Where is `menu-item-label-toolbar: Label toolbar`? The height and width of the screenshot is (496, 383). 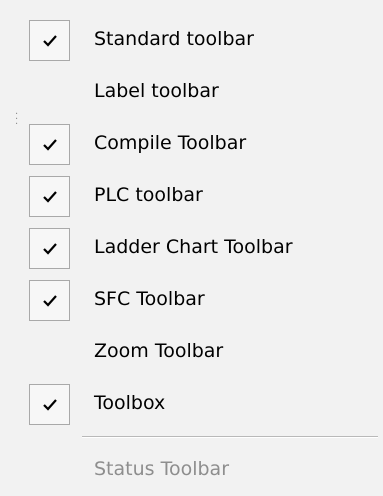
menu-item-label-toolbar: Label toolbar is located at coordinates (191, 96).